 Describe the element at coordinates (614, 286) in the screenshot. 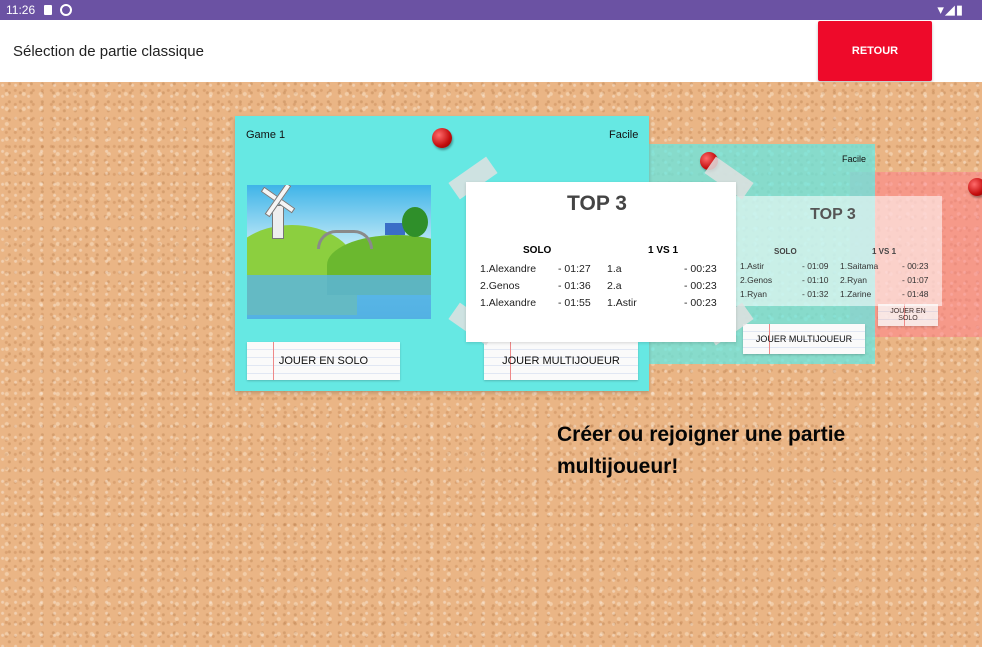

I see `vs-name-2: 2.a` at that location.